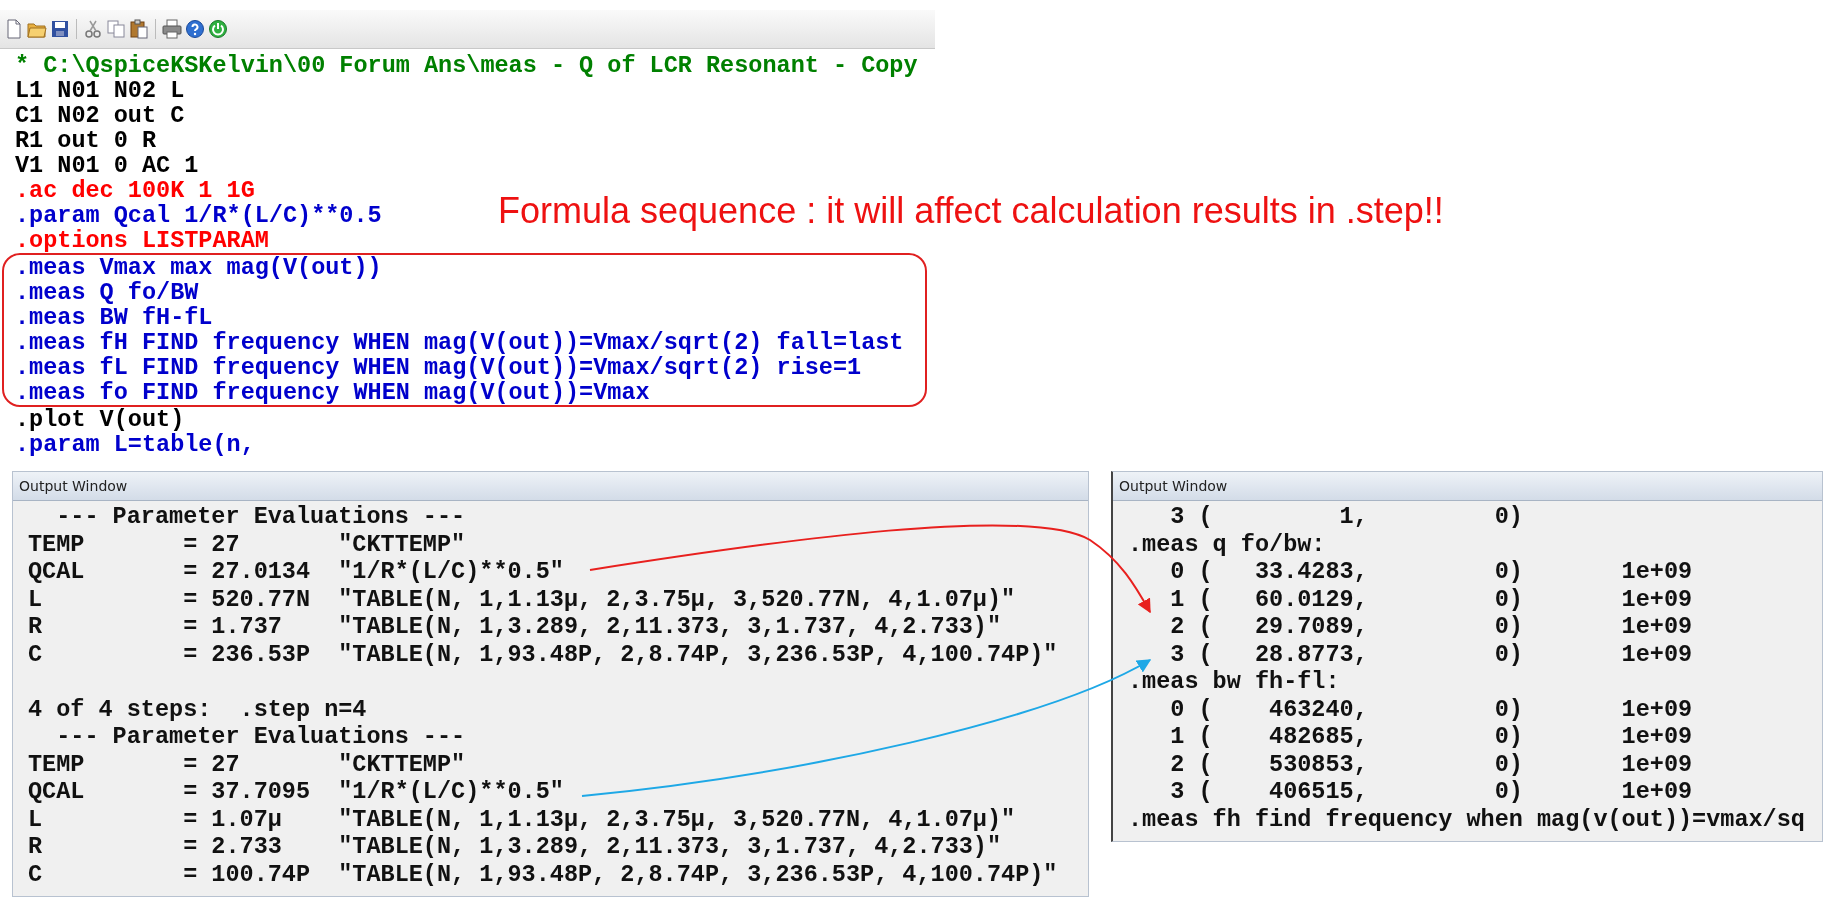 This screenshot has width=1836, height=916. Describe the element at coordinates (515, 627) in the screenshot. I see `output-line: R = 1.737 "TABLE(N, 1,3.289, 2,11.373, 3,1.737, 4,2.733)"` at that location.